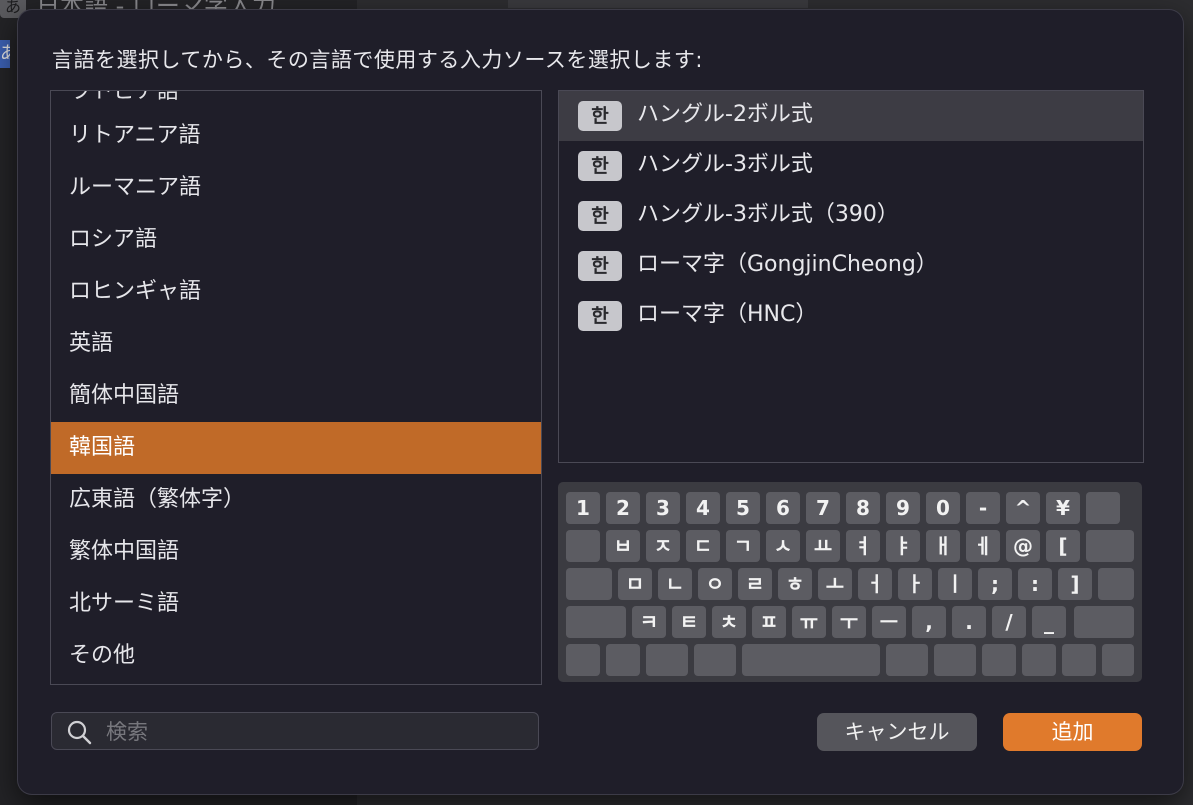 This screenshot has width=1193, height=805. What do you see at coordinates (783, 508) in the screenshot?
I see `keyboard-key: 6` at bounding box center [783, 508].